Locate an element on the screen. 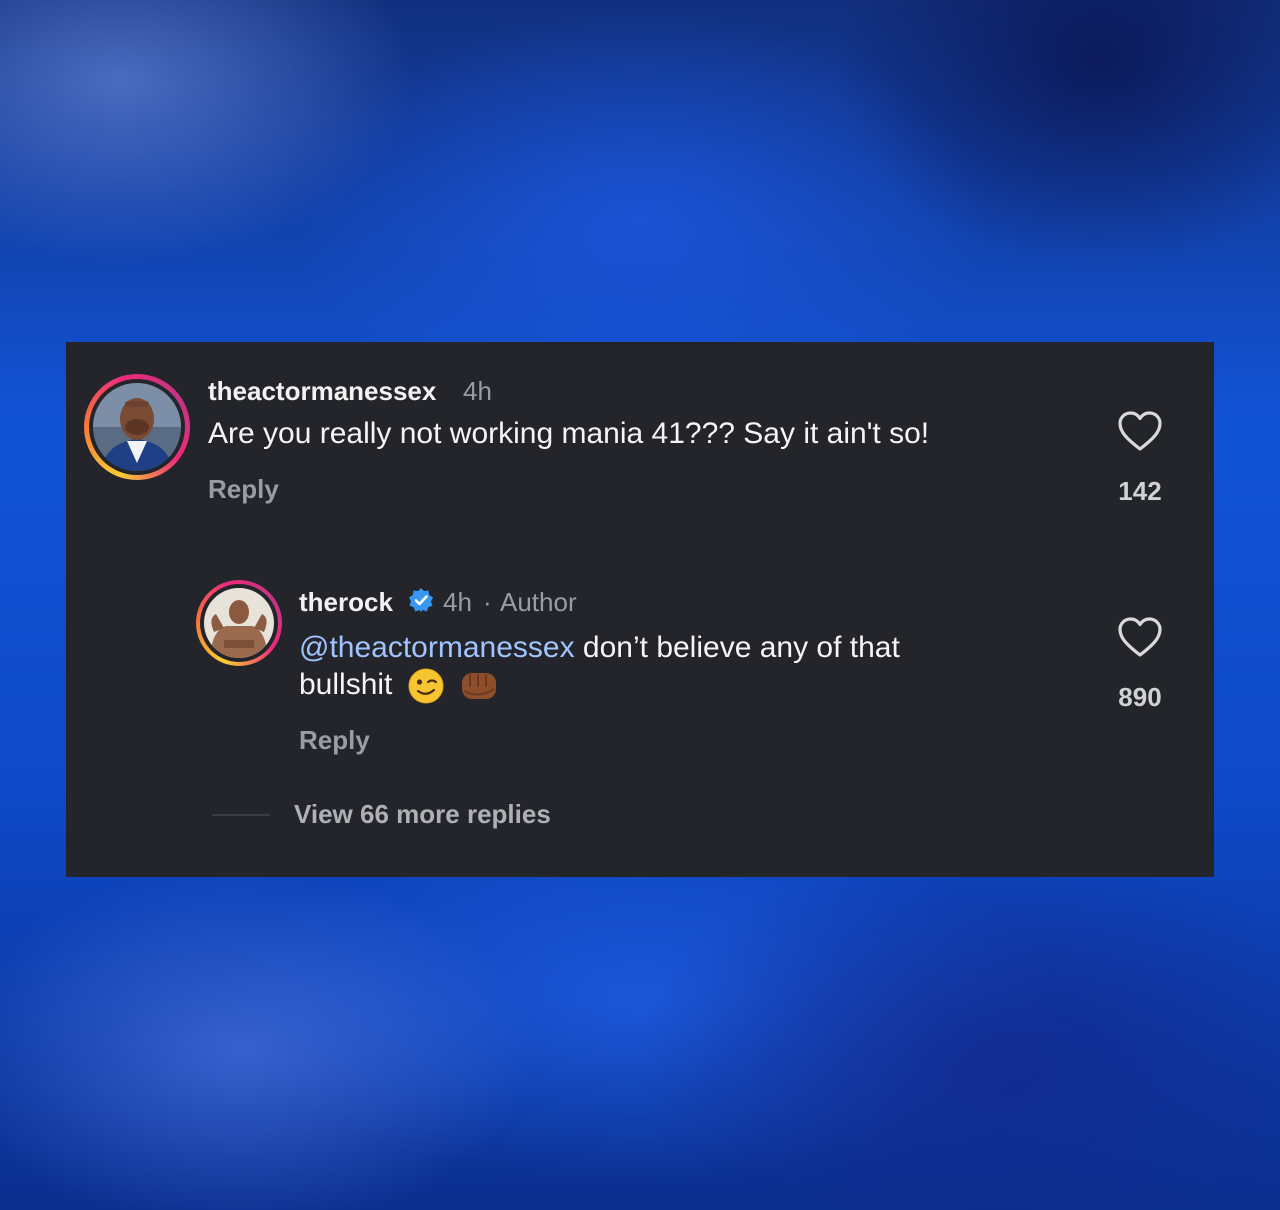 The width and height of the screenshot is (1280, 1210). comment-username: theactormanessex is located at coordinates (322, 391).